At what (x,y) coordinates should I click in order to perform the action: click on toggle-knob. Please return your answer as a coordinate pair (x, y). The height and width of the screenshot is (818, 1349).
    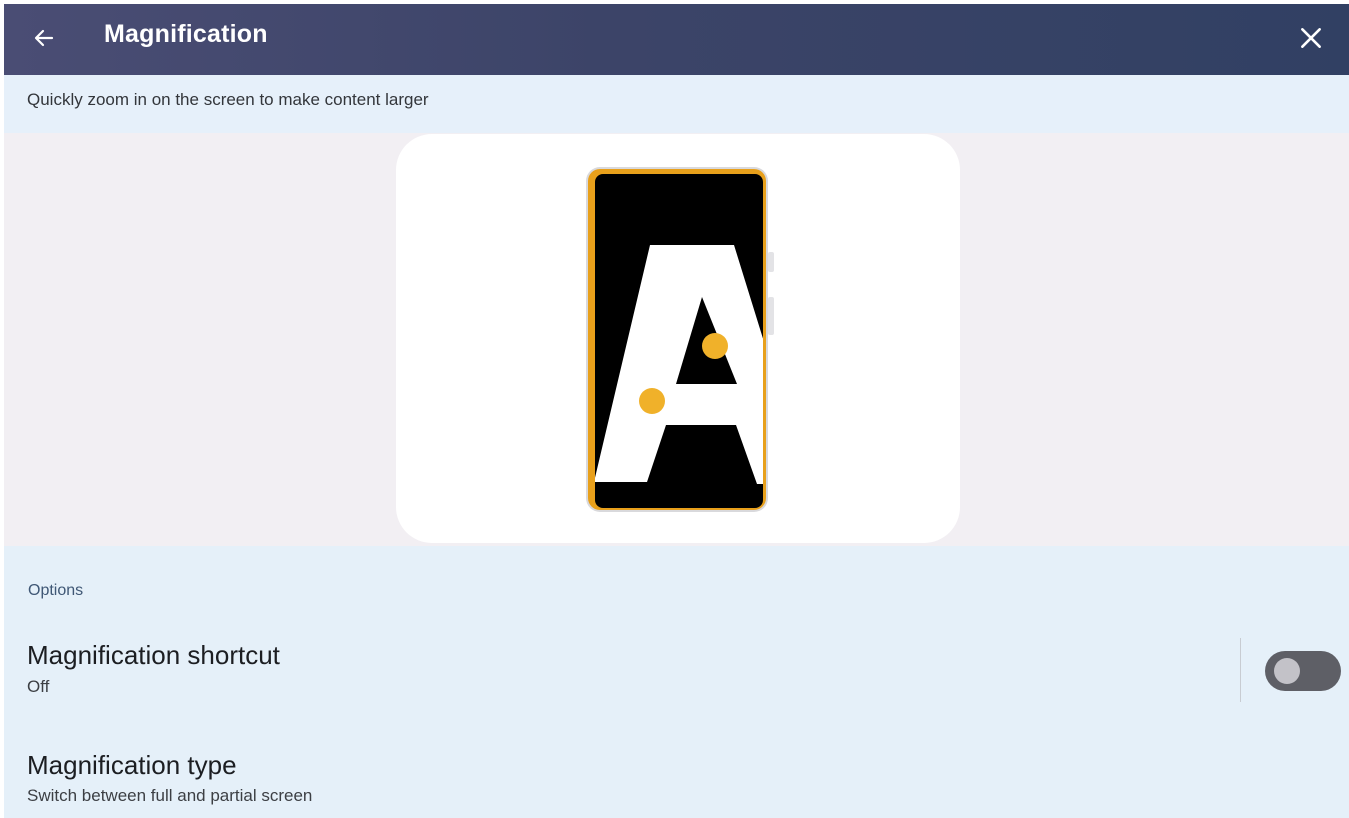
    Looking at the image, I should click on (1287, 671).